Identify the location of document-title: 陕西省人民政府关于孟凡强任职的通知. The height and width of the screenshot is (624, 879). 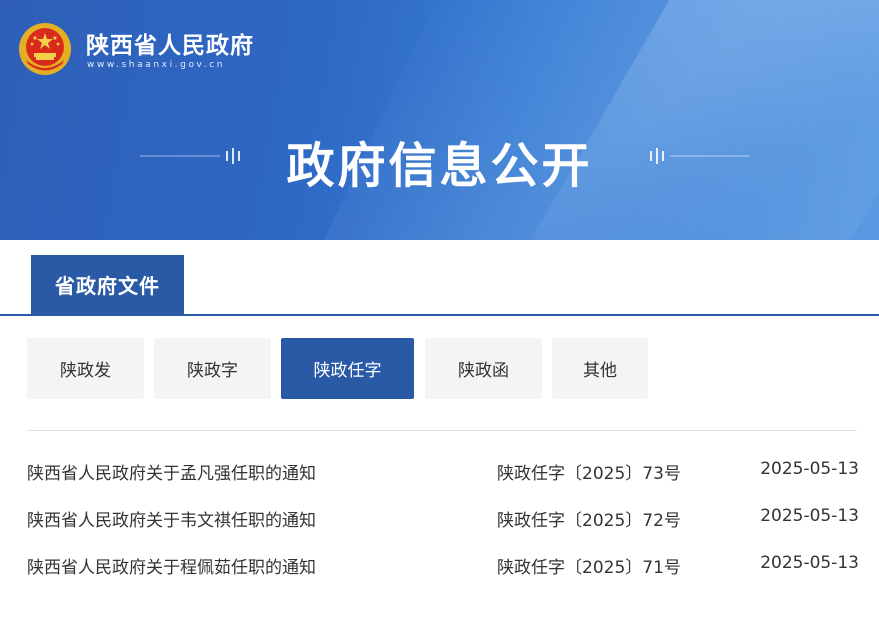
(171, 471).